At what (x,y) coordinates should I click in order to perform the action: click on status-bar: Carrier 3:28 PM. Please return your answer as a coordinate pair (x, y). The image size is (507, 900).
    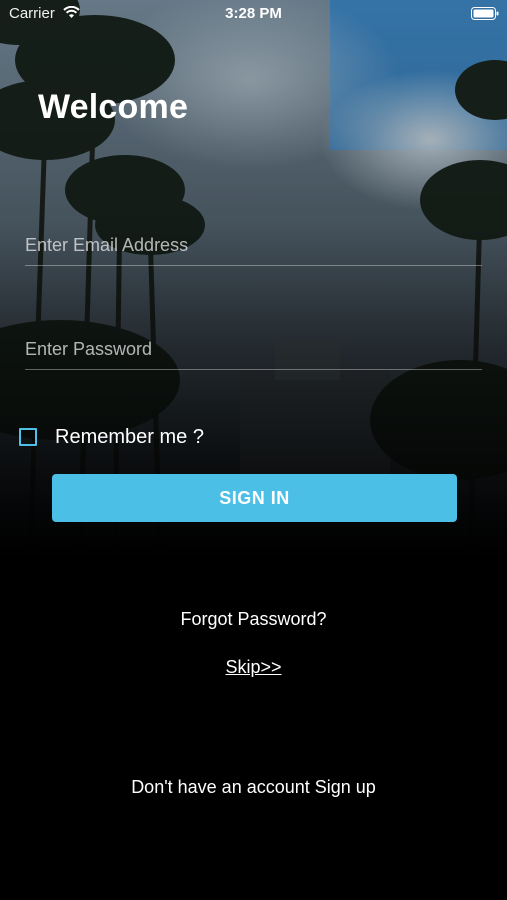
    Looking at the image, I should click on (253, 14).